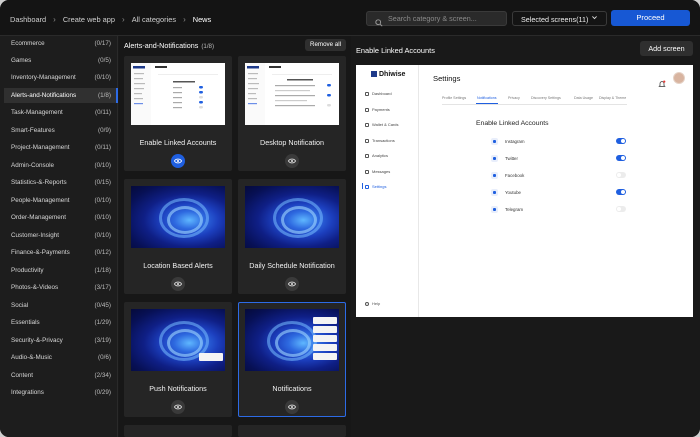 Image resolution: width=700 pixels, height=437 pixels. I want to click on sidebar-item-ecommerce: Ecommerce (0/17), so click(61, 43).